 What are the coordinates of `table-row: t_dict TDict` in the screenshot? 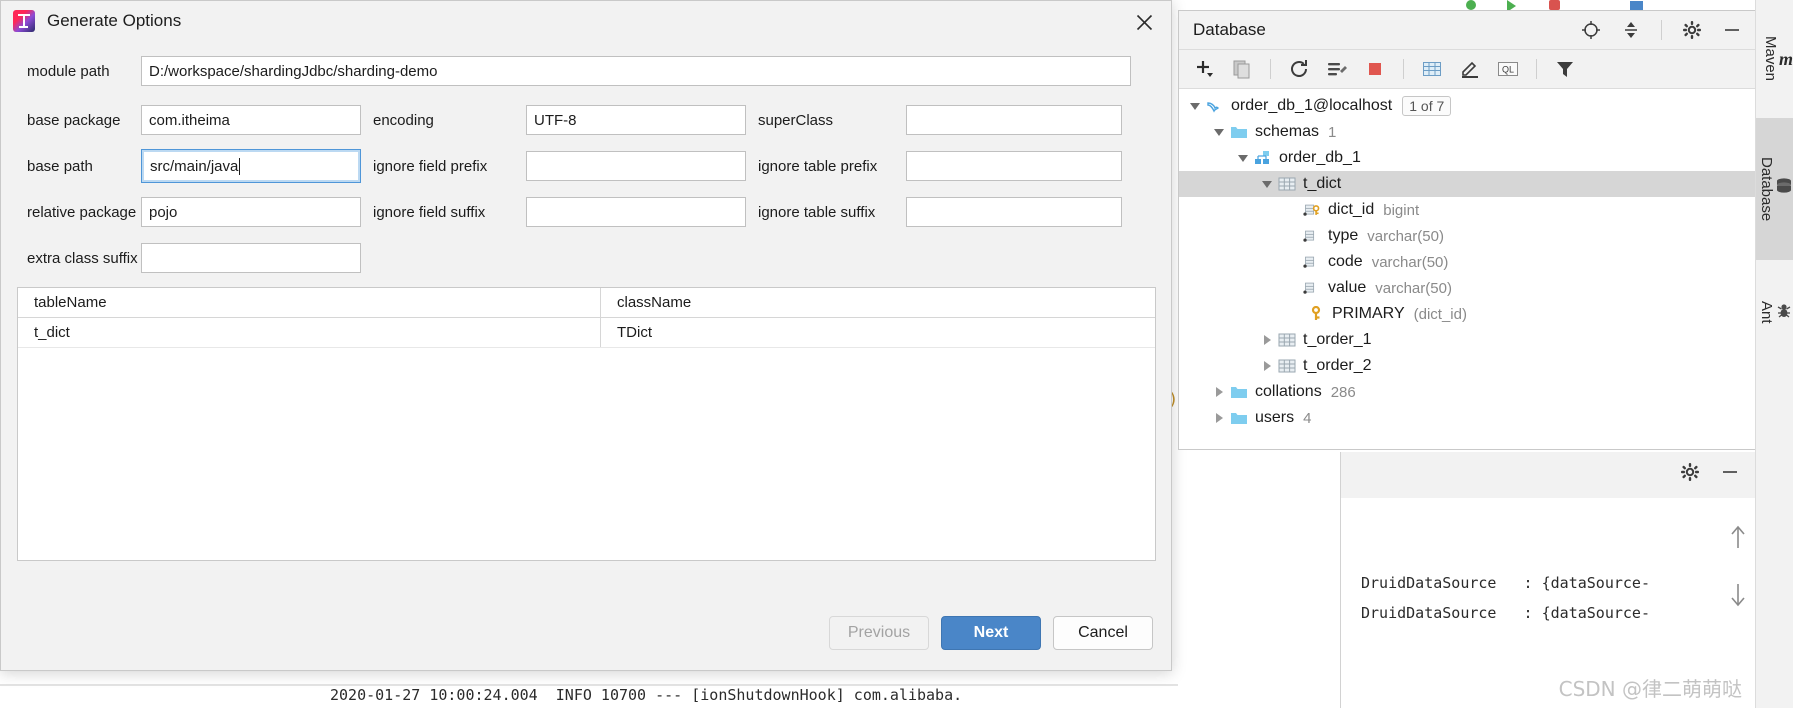 It's located at (586, 333).